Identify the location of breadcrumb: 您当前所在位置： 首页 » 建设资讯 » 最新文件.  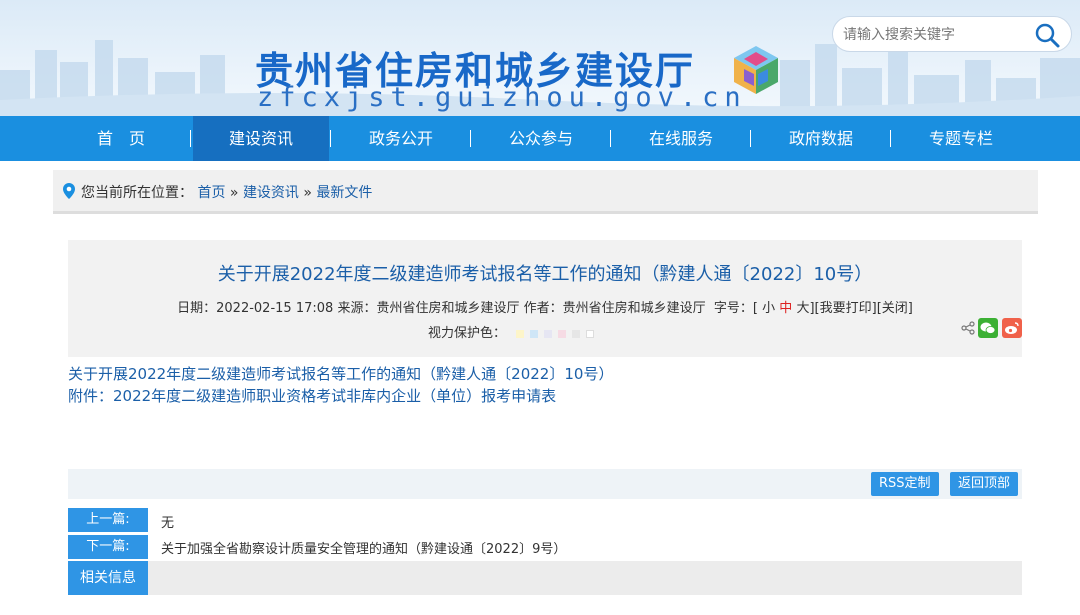
(545, 192).